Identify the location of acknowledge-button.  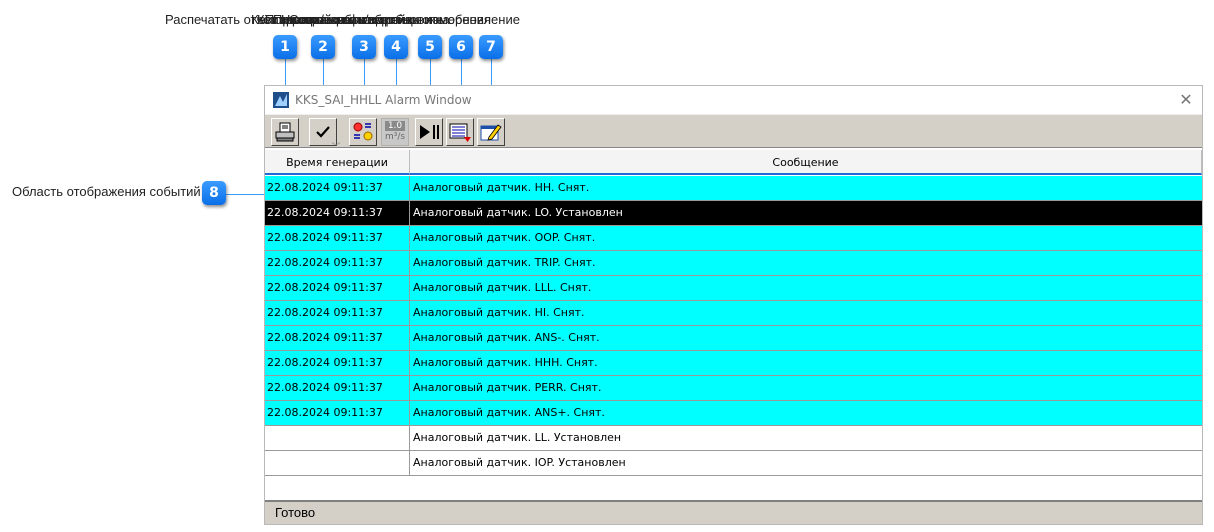
(323, 132).